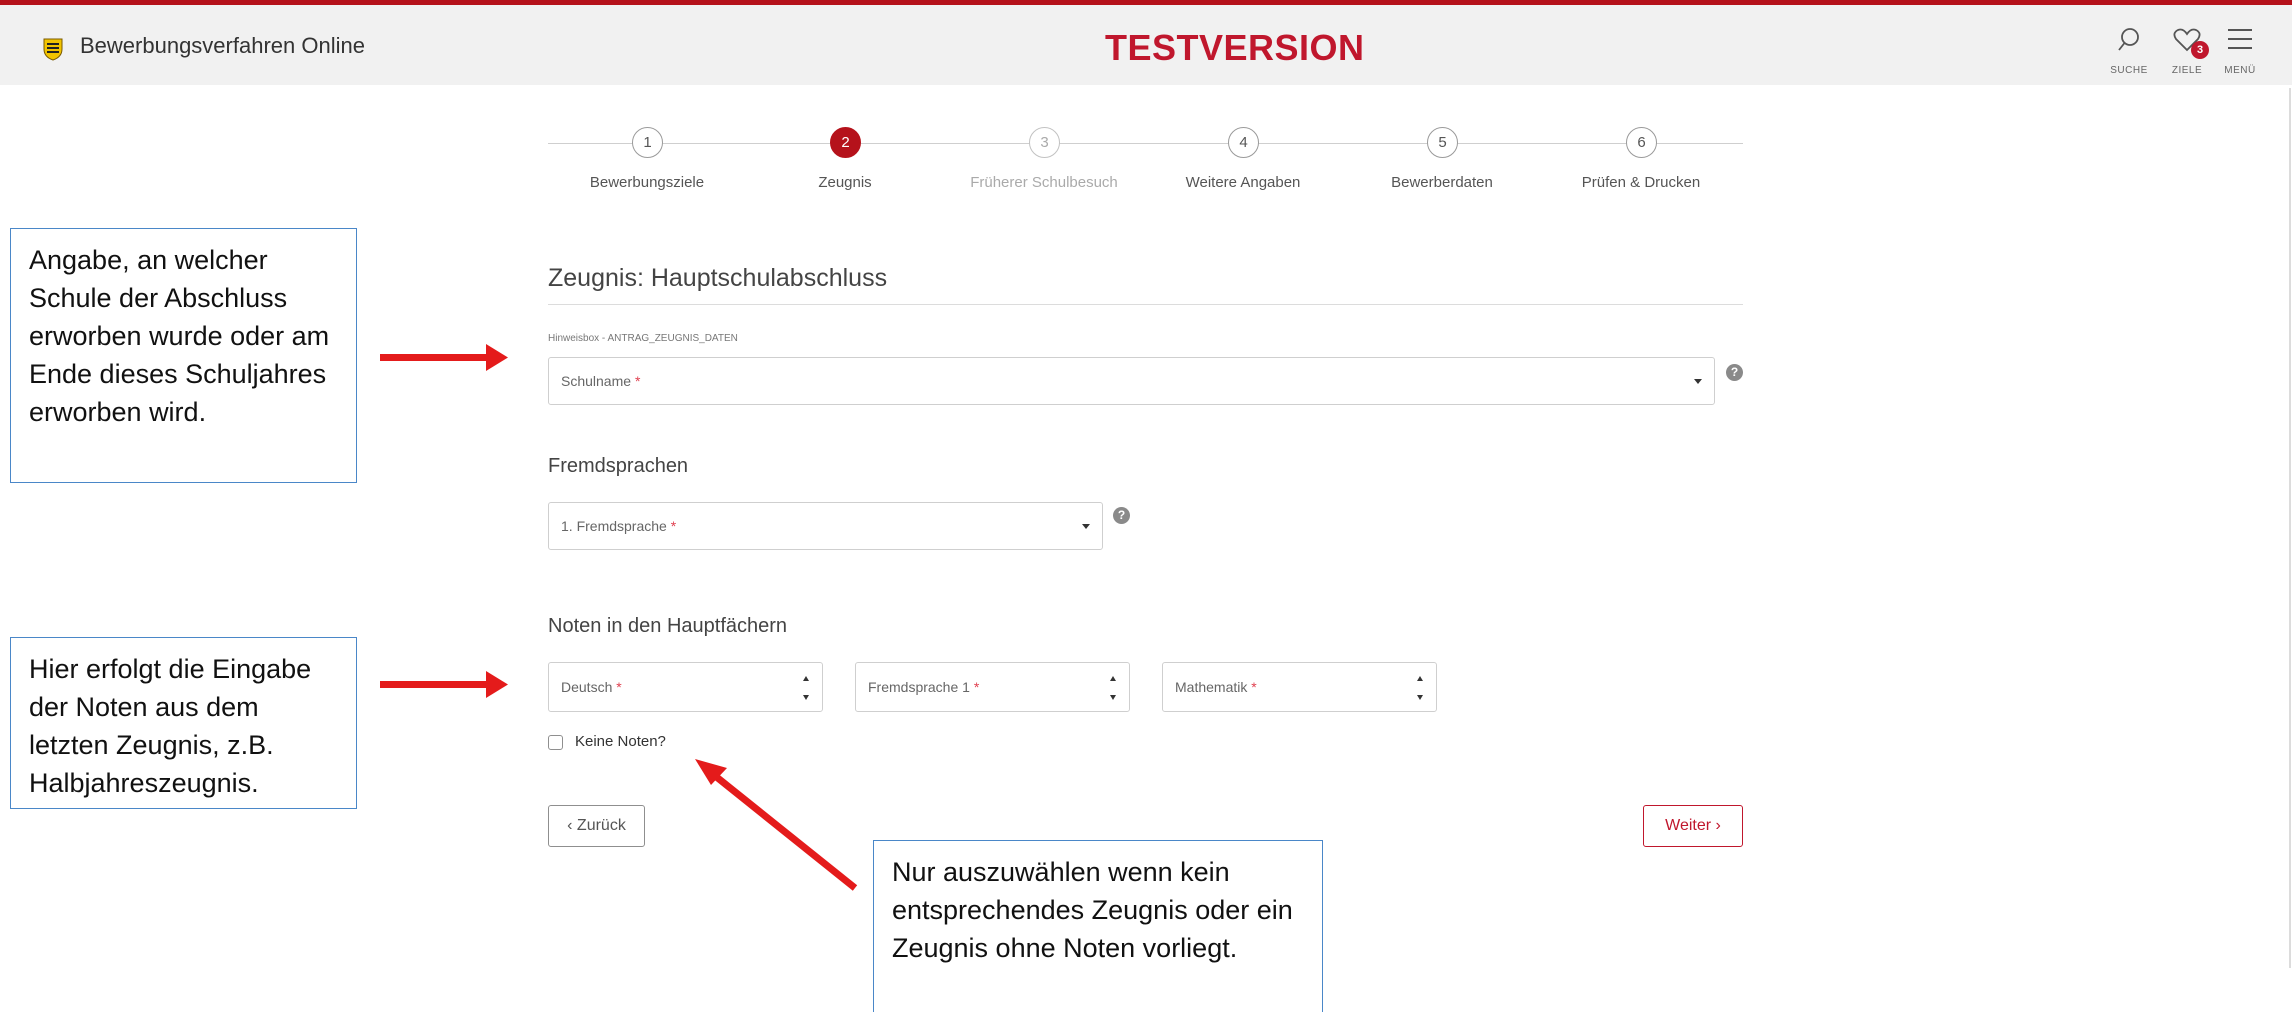 The height and width of the screenshot is (1012, 2292). I want to click on arrow-to-no-grades-checkbox, so click(776, 825).